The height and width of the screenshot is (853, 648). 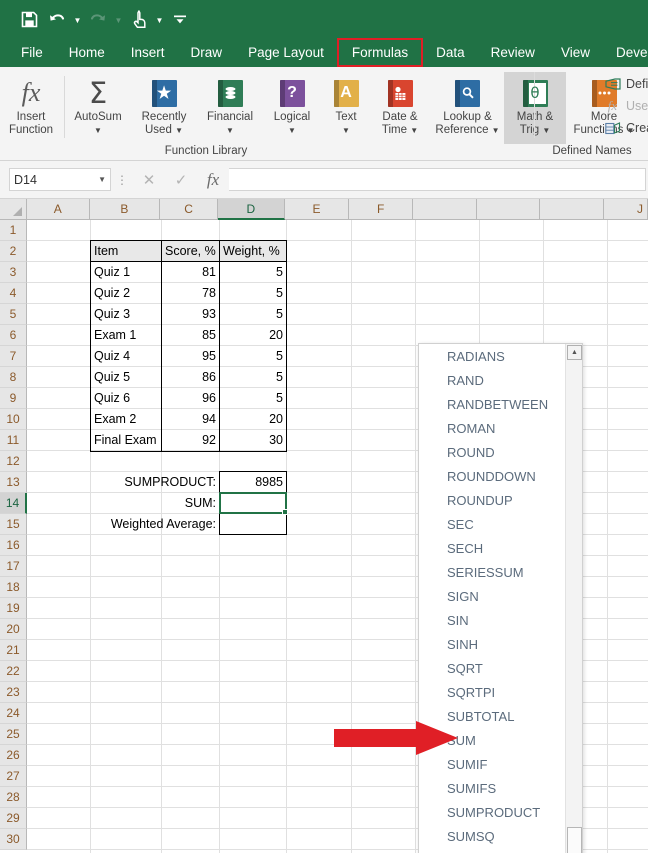 I want to click on insert-function-button: fx Insert Function, so click(x=31, y=108).